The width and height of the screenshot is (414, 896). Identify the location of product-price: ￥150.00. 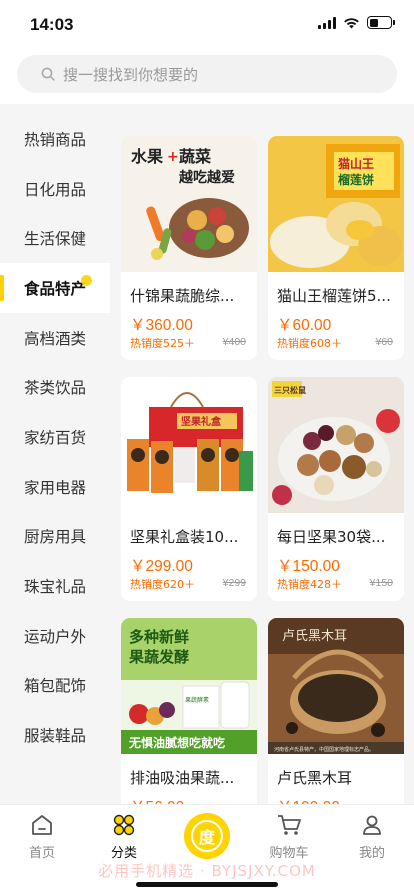
(308, 566).